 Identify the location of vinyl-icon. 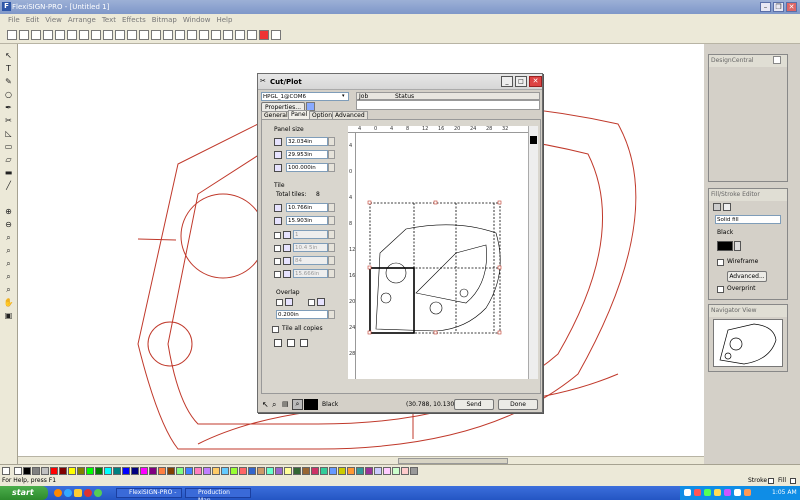
(96, 35).